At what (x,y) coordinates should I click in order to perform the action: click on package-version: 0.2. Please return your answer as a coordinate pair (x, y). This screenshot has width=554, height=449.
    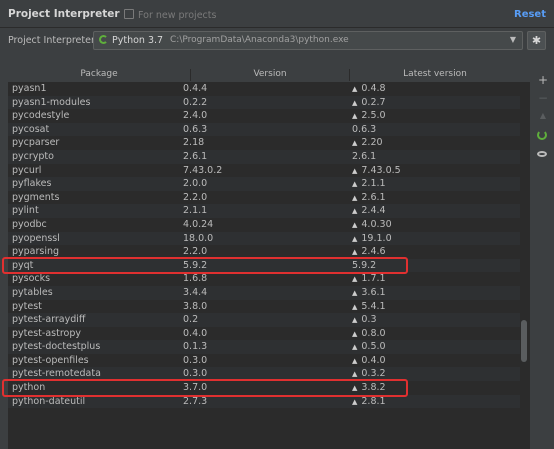
    Looking at the image, I should click on (191, 320).